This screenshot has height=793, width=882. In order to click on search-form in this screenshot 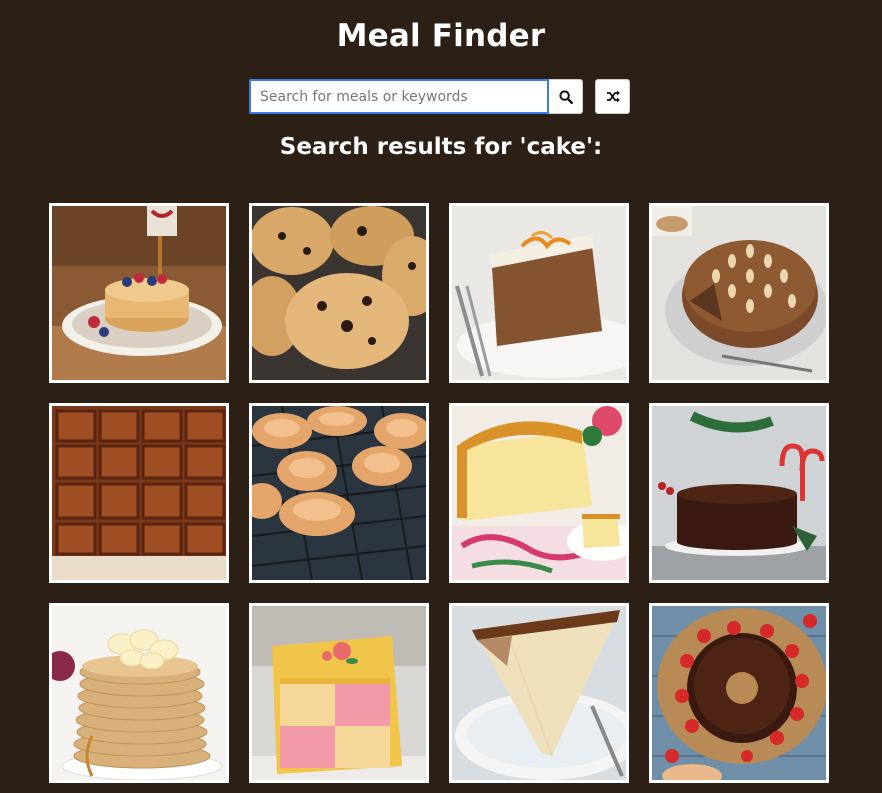, I will do `click(439, 96)`.